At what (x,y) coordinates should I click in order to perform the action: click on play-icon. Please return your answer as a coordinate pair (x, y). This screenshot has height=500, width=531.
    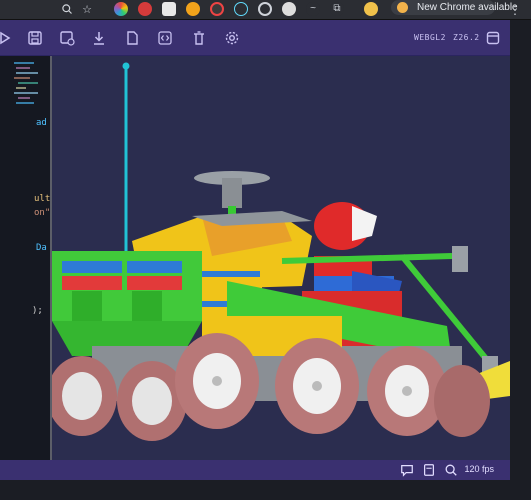
    Looking at the image, I should click on (7, 38).